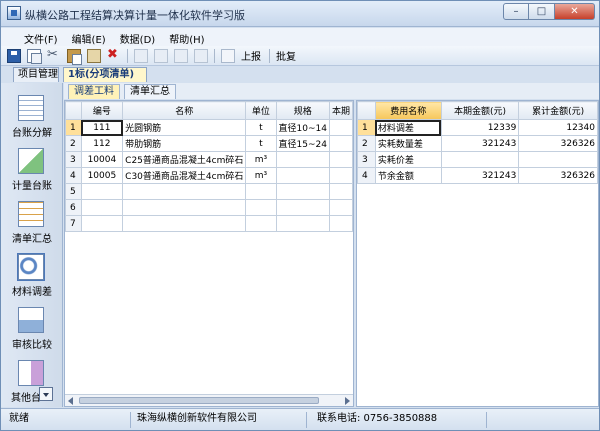 The height and width of the screenshot is (431, 600). I want to click on sidebar-item-ledger-breakdown: 台账分解, so click(32, 113).